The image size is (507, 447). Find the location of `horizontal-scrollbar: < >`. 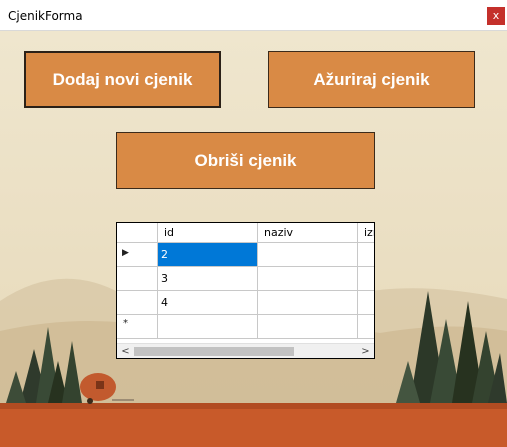

horizontal-scrollbar: < > is located at coordinates (245, 350).